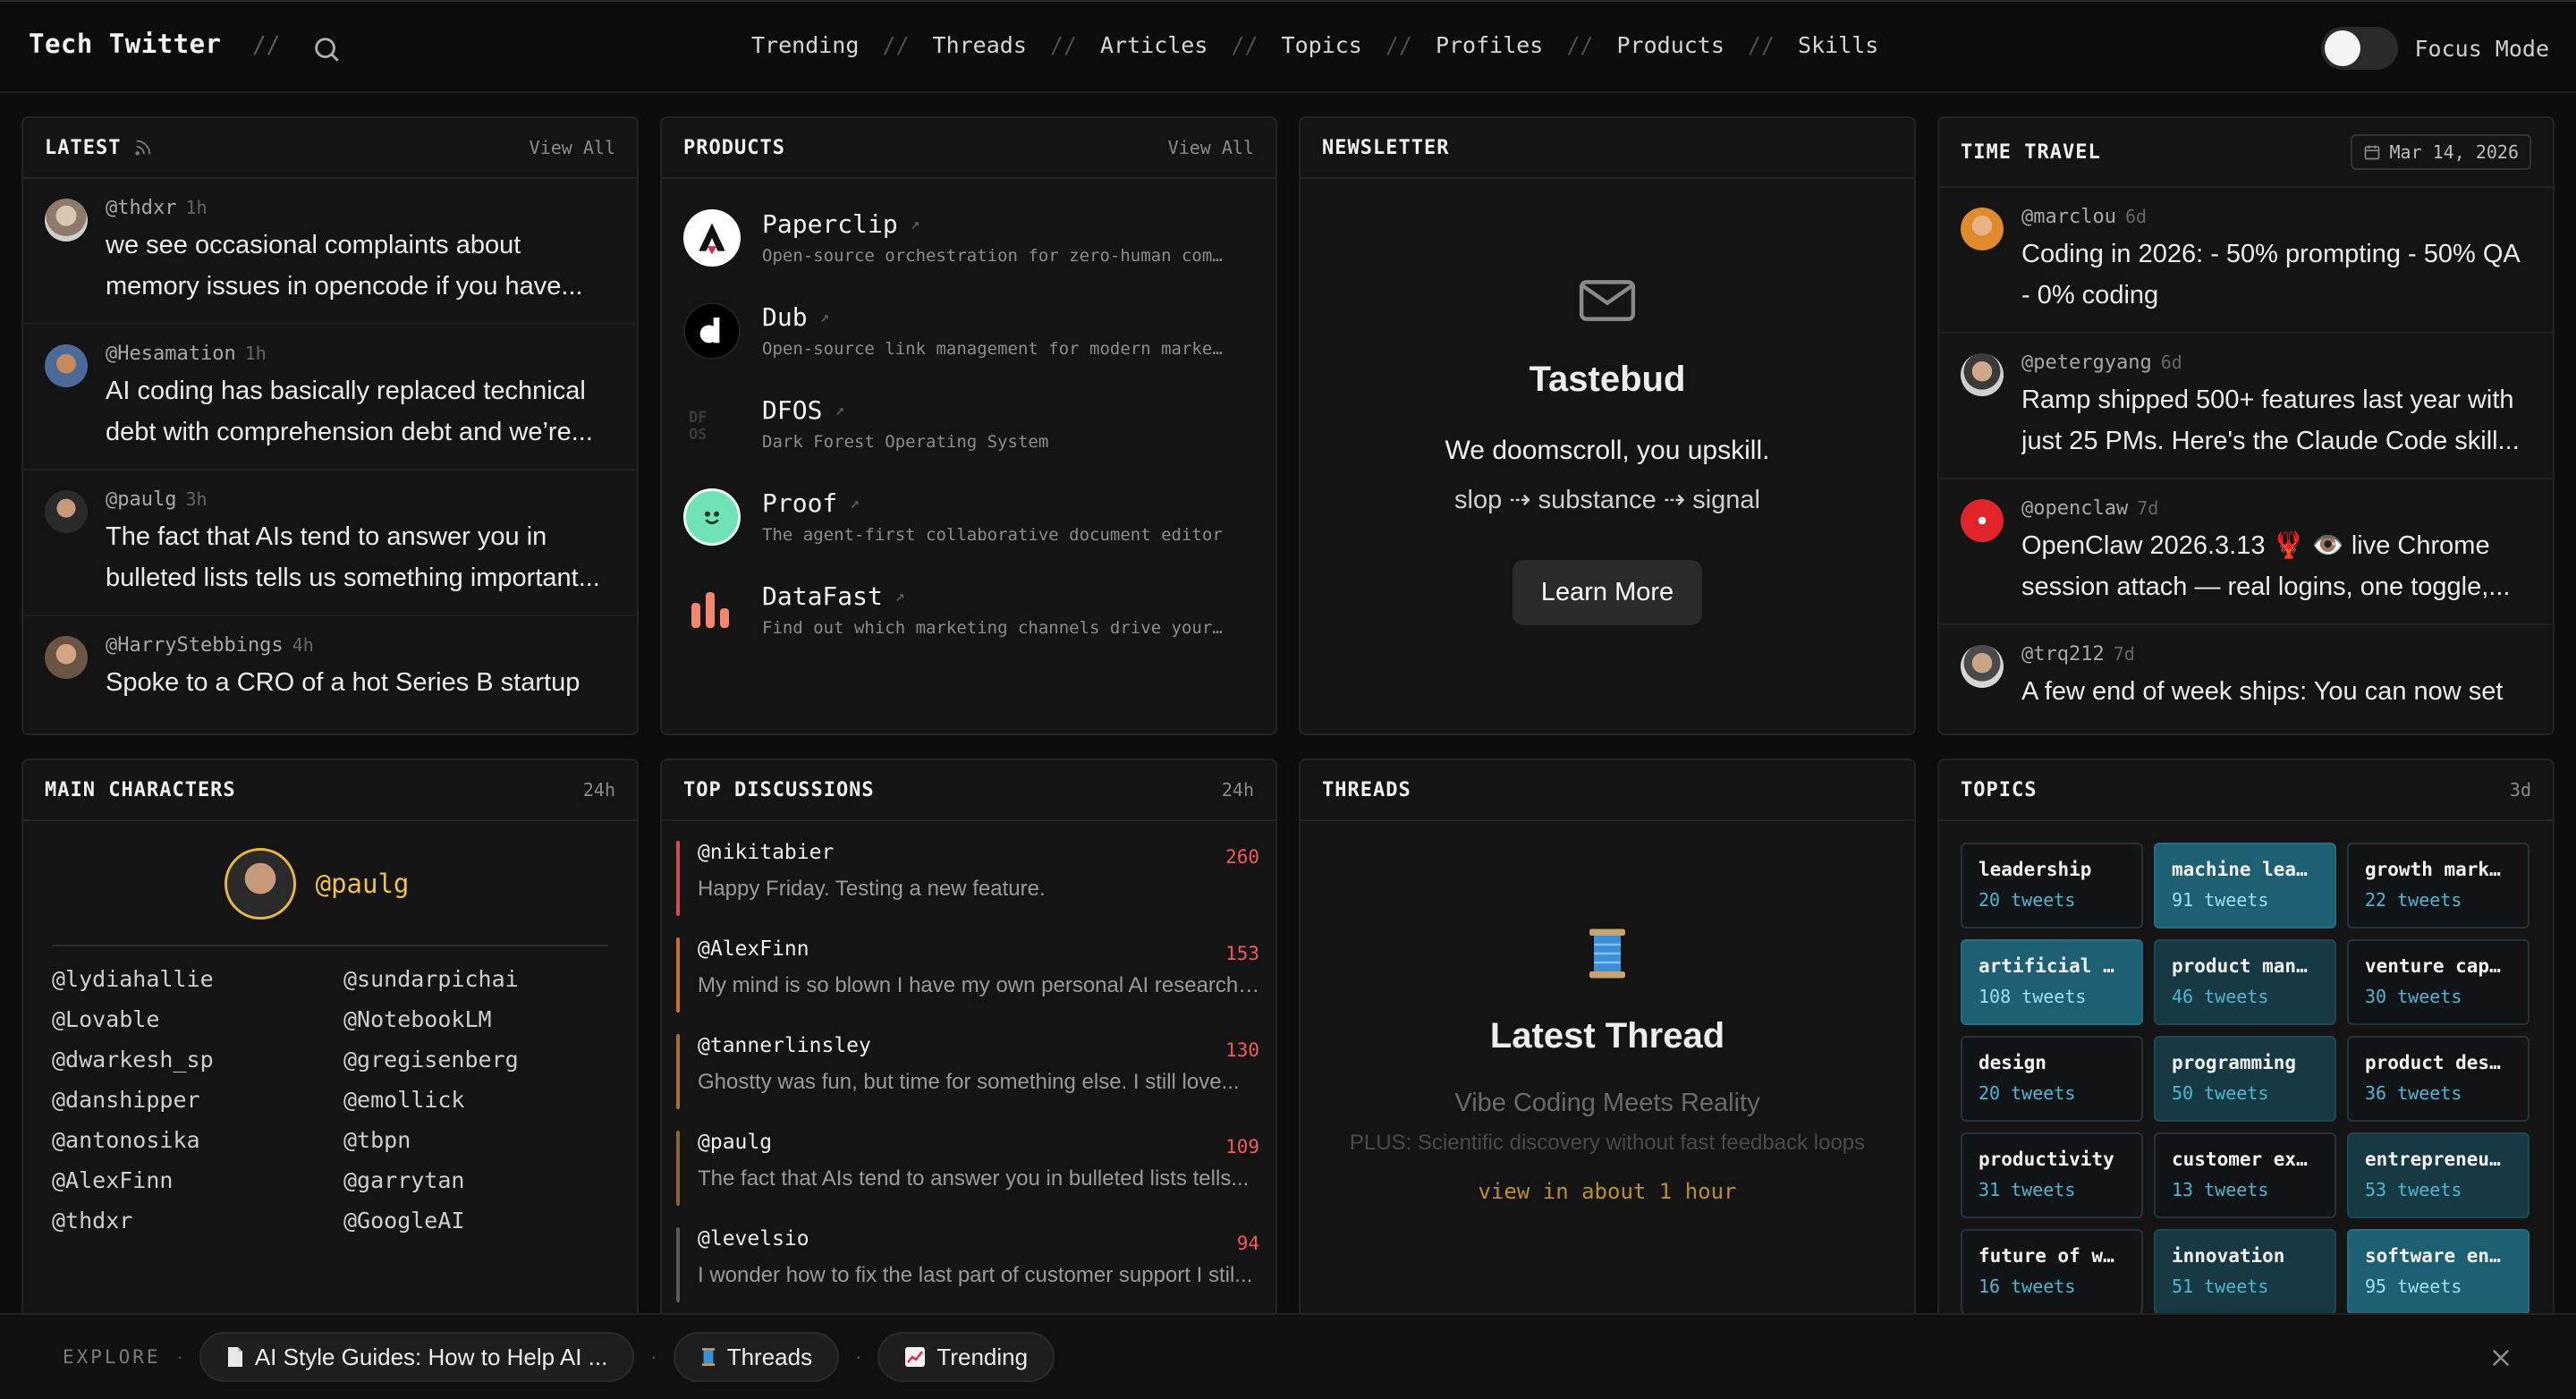 This screenshot has width=2576, height=1399. Describe the element at coordinates (756, 1357) in the screenshot. I see `explore-chip-threads: Threads` at that location.